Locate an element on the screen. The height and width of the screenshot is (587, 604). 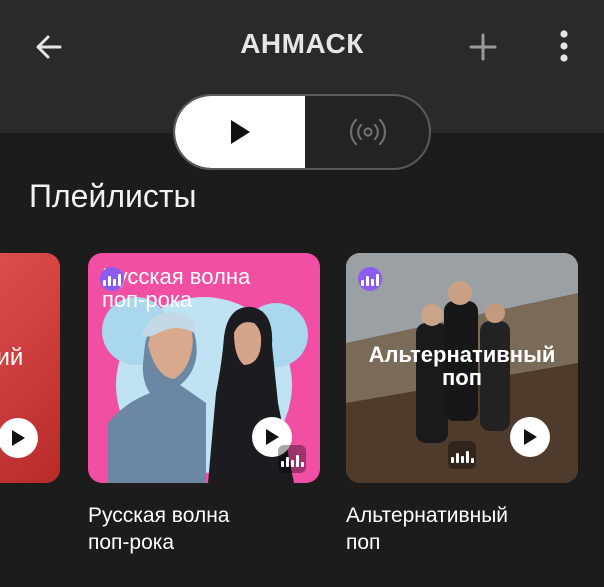
section-title: Плейлисты is located at coordinates (113, 196).